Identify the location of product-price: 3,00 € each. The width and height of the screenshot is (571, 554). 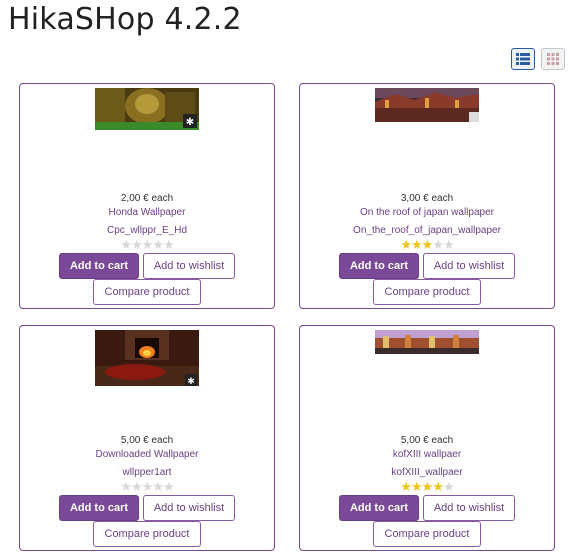
(427, 198).